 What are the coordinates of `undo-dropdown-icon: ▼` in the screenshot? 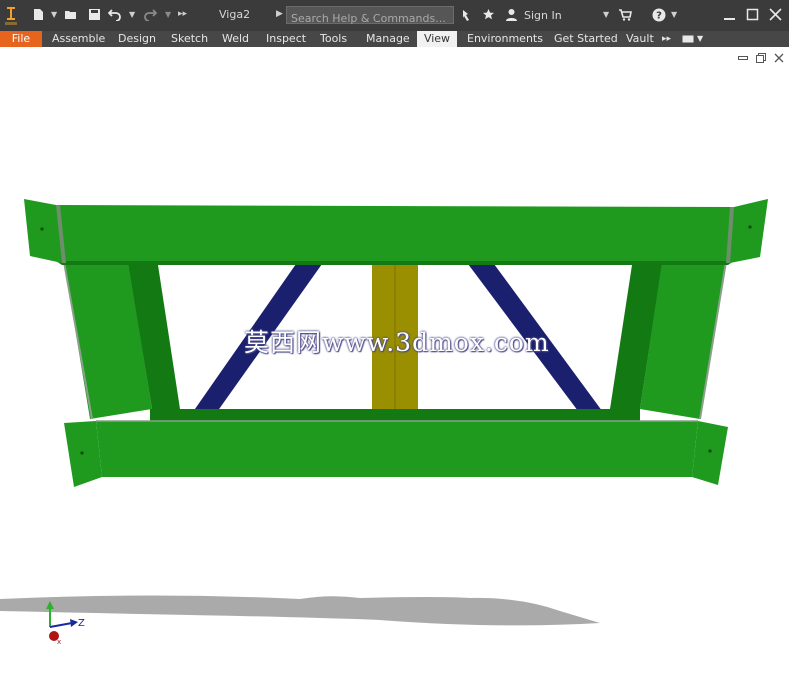 It's located at (132, 14).